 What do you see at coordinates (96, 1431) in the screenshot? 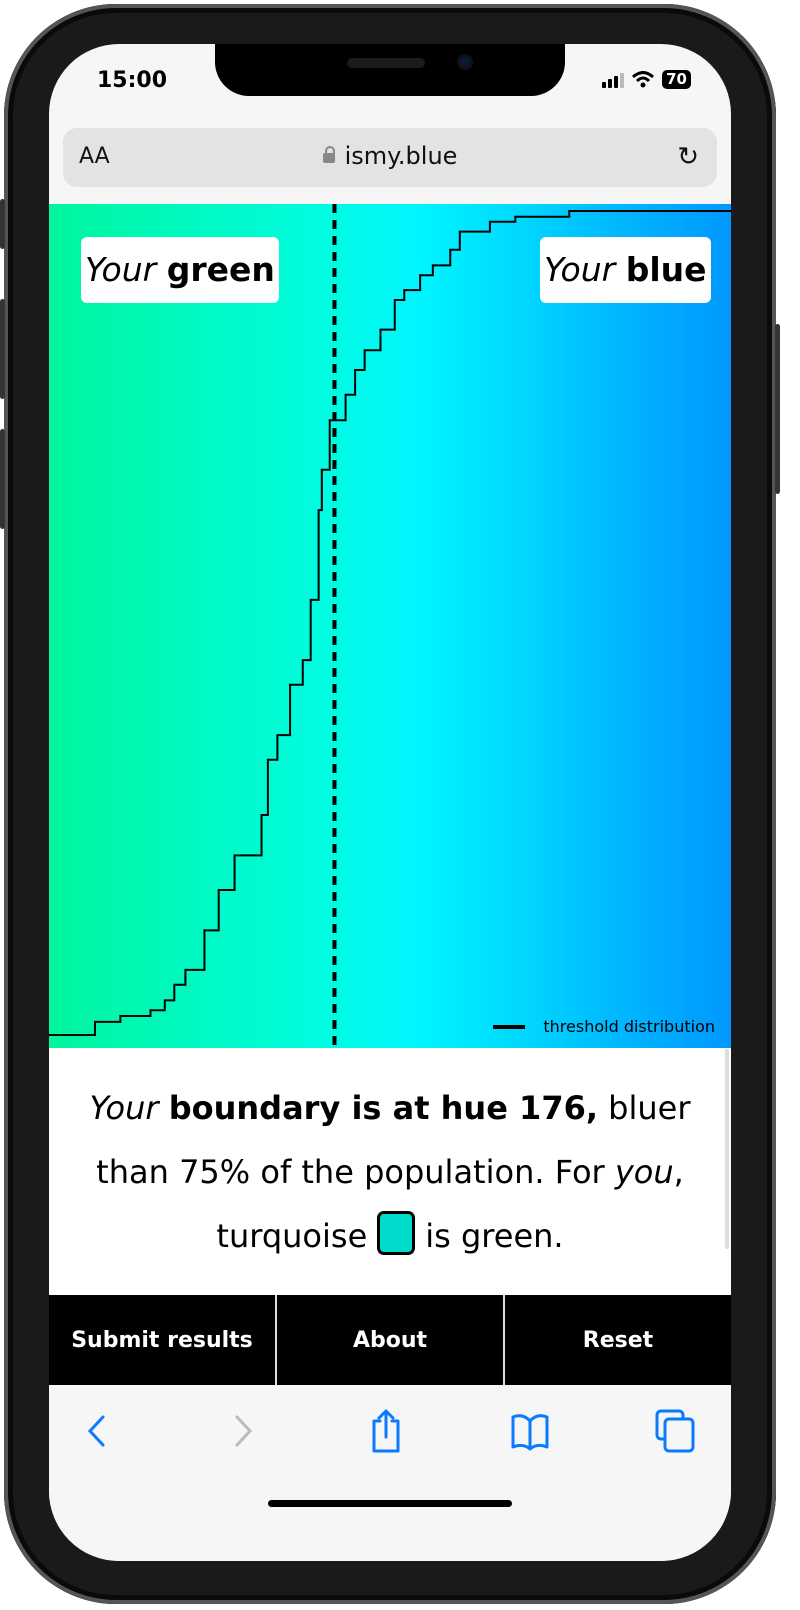
I see `back-icon` at bounding box center [96, 1431].